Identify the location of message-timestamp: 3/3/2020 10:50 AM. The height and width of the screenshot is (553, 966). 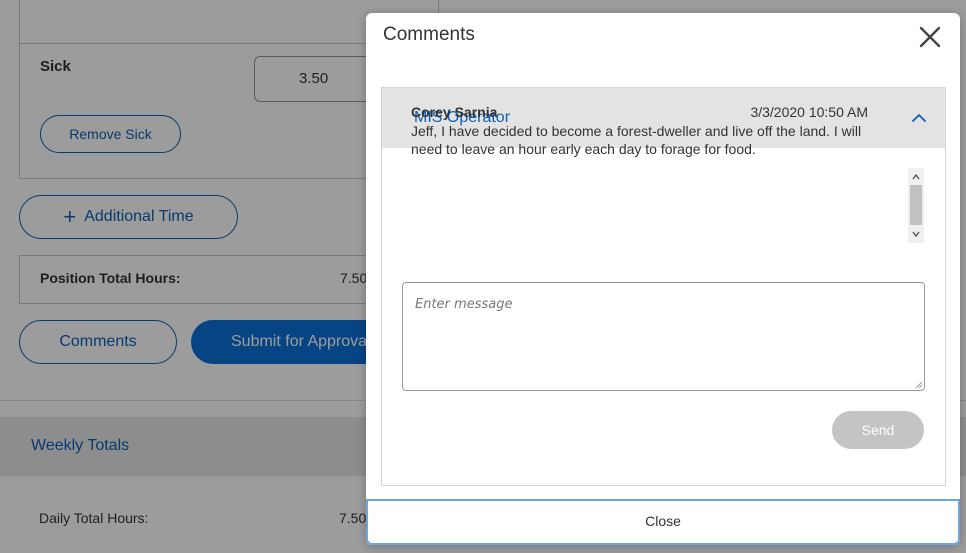
(809, 112).